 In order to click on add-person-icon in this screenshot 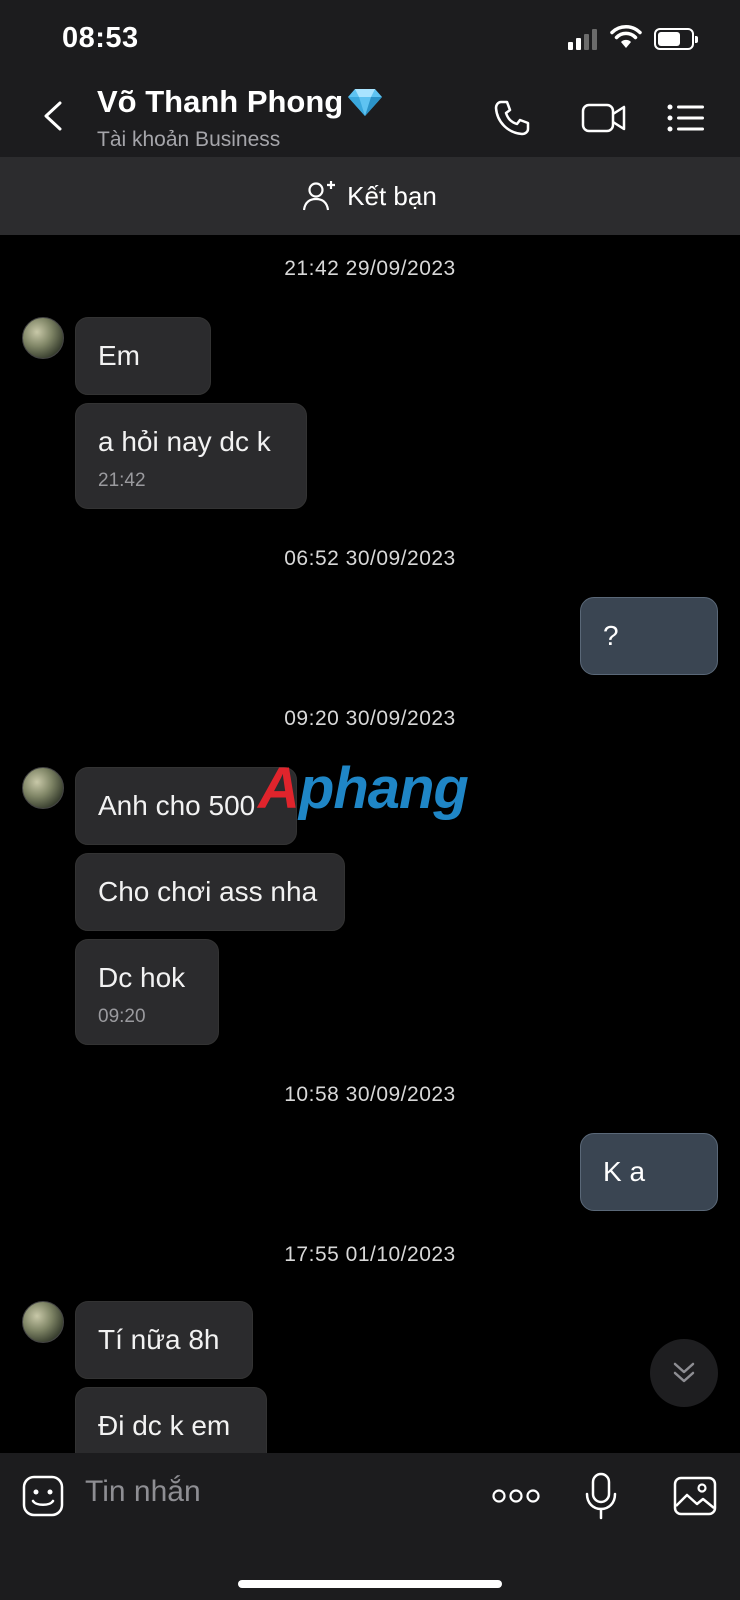, I will do `click(319, 196)`.